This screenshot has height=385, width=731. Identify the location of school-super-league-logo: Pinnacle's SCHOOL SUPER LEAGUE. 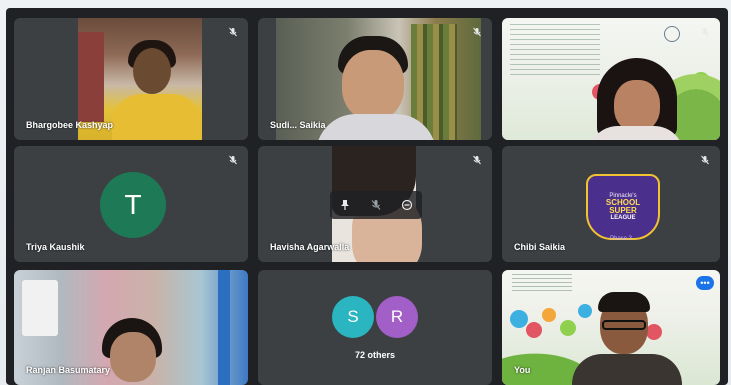
(623, 207).